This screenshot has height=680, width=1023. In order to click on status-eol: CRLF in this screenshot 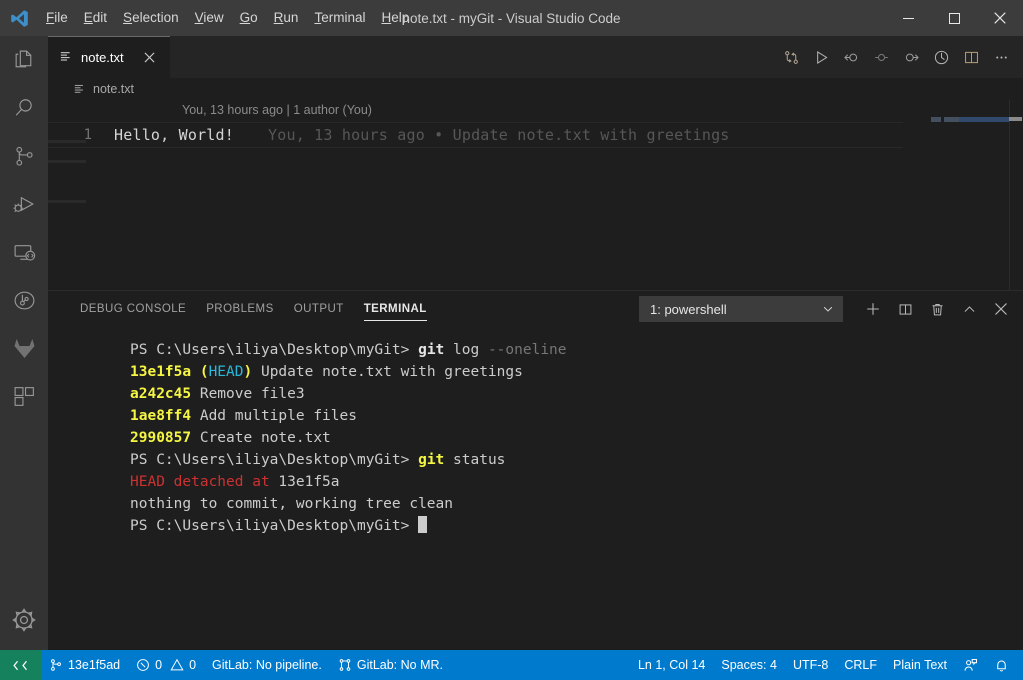, I will do `click(860, 665)`.